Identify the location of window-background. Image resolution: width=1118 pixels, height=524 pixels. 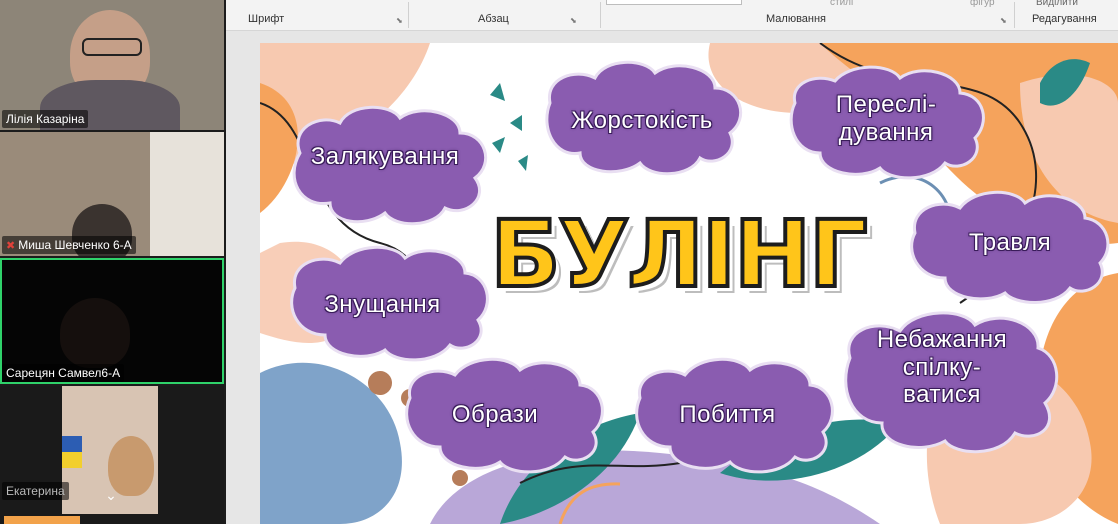
(187, 194).